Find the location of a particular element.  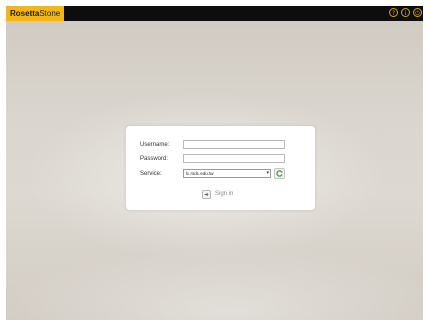

refresh-button is located at coordinates (279, 173).